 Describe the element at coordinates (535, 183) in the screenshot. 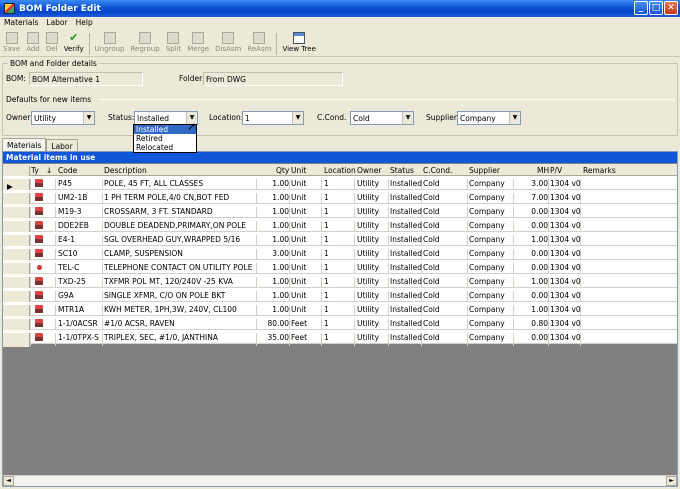

I see `cell-mh: 3.00` at that location.